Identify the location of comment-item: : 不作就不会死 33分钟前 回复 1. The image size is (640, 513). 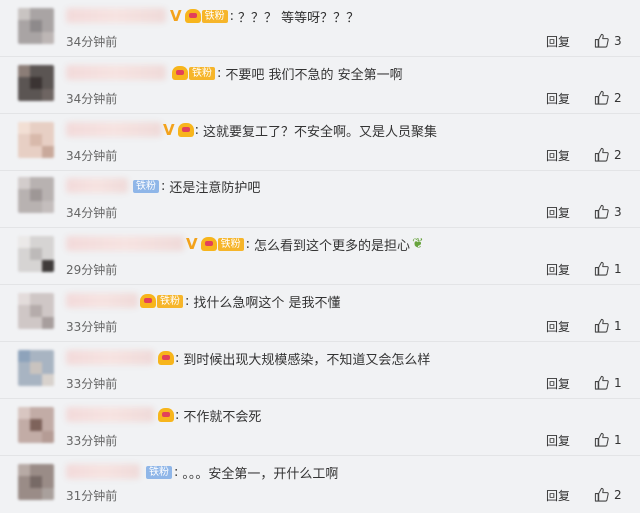
(320, 427).